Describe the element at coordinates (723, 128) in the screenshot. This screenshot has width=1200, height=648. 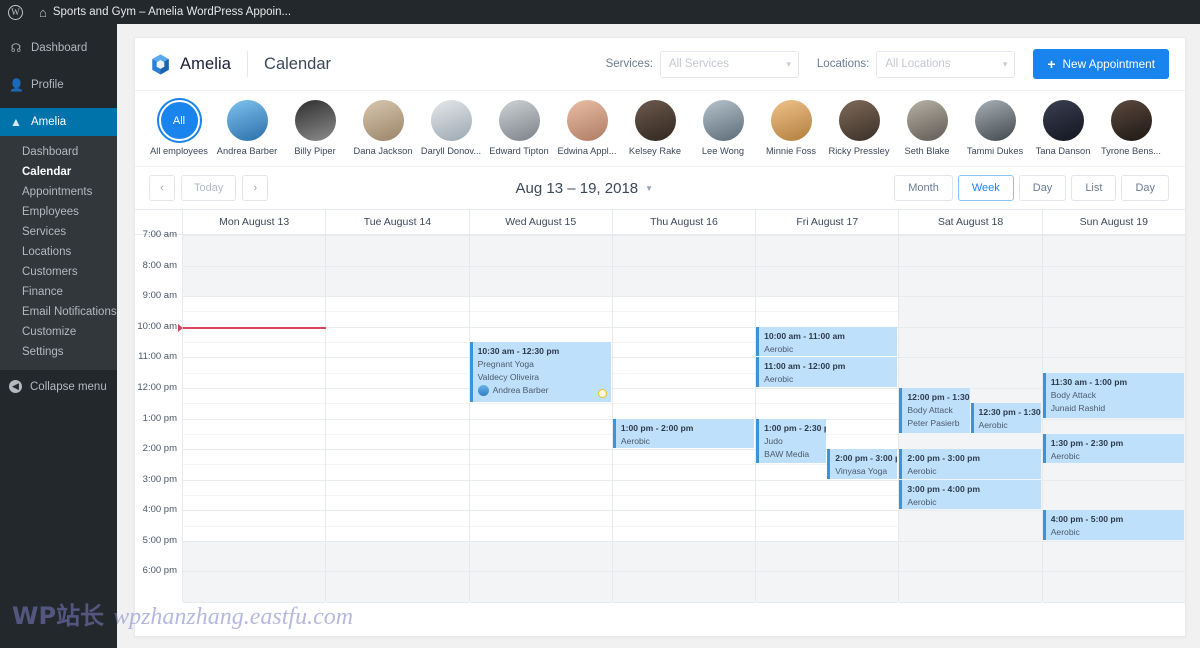
I see `employee-filter-lee-wong: Lee Wong` at that location.